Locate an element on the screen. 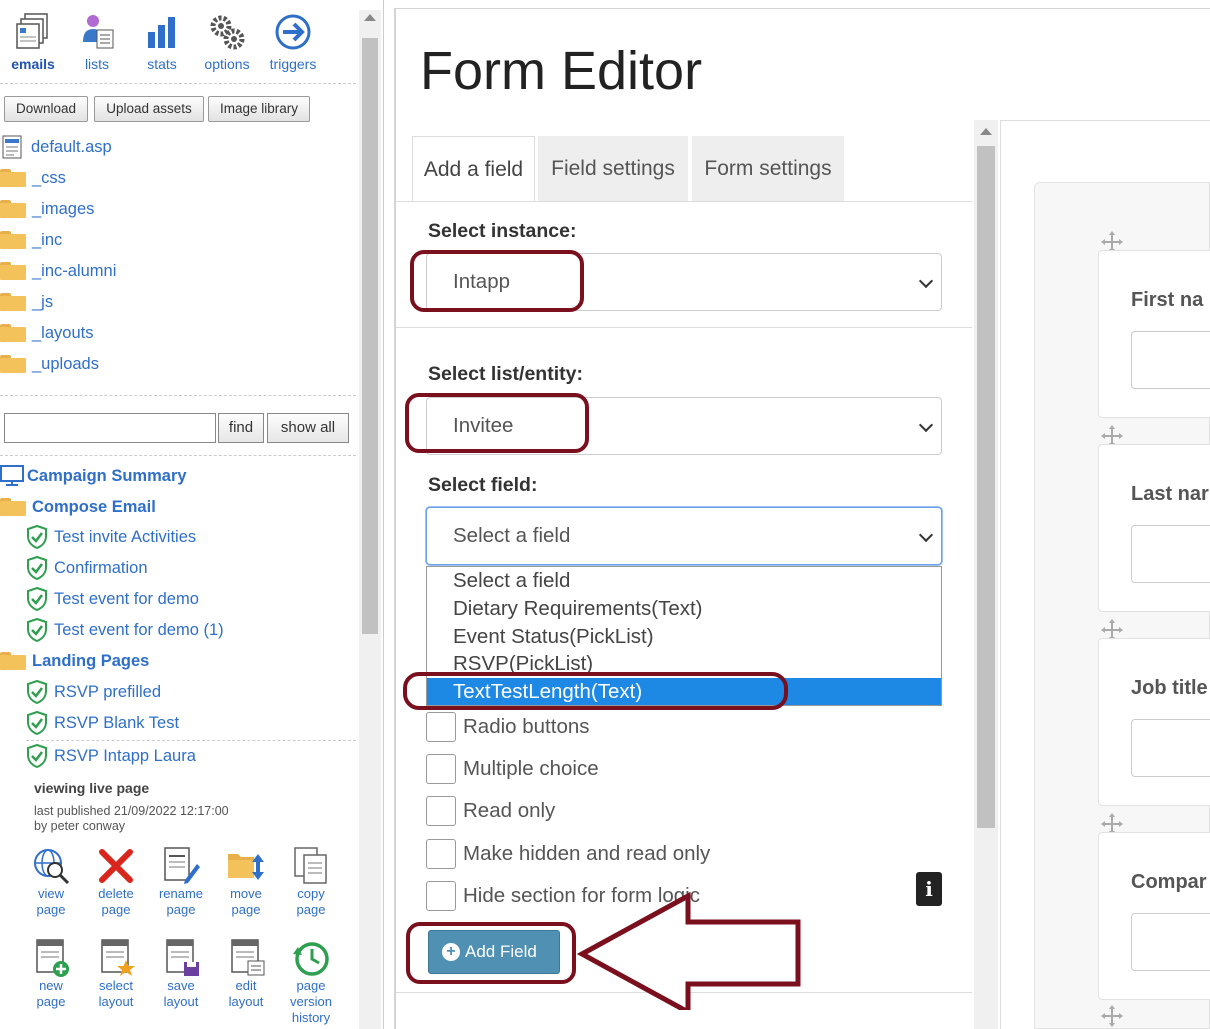 The image size is (1210, 1029). compose-email-label: Compose Email is located at coordinates (94, 506).